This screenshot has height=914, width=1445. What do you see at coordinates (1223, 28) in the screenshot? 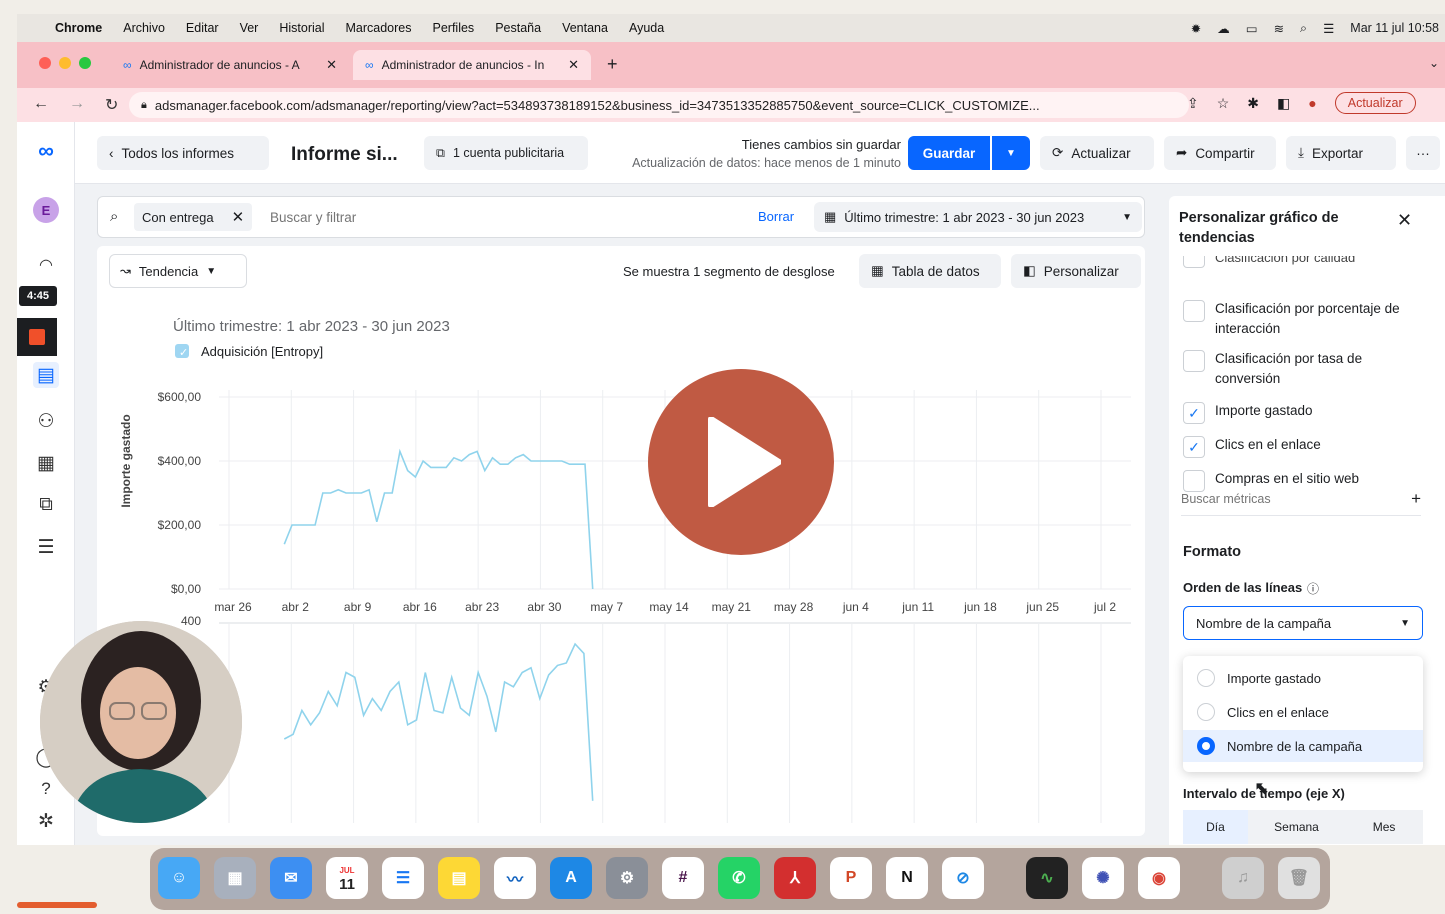
I see `creative-cloud-icon: ☁` at bounding box center [1223, 28].